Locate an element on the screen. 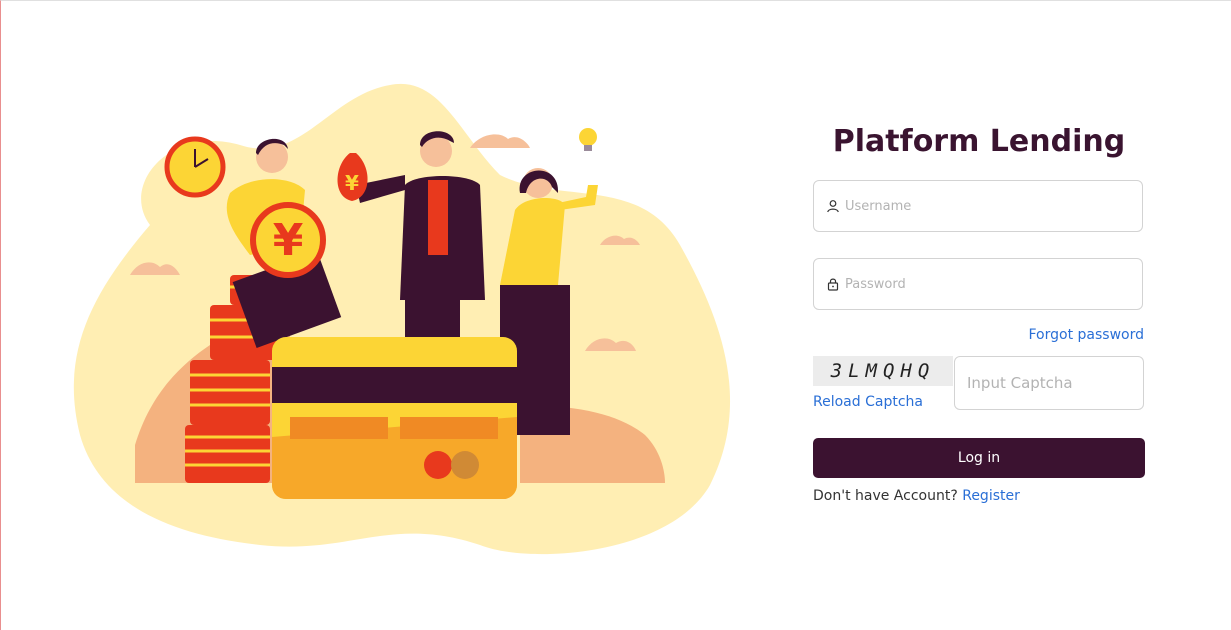  username-field is located at coordinates (978, 206).